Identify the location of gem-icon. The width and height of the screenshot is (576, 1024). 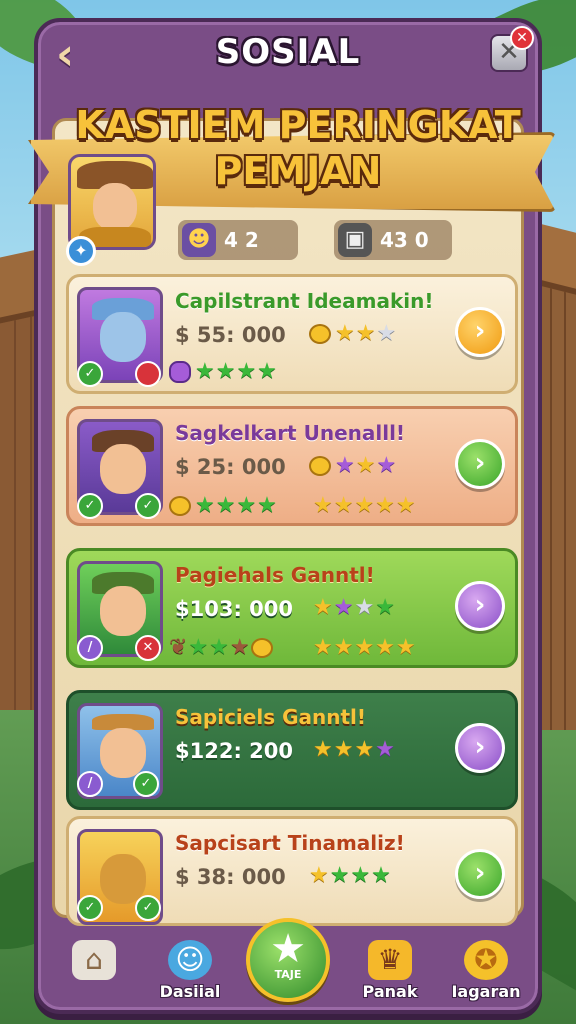
(180, 372).